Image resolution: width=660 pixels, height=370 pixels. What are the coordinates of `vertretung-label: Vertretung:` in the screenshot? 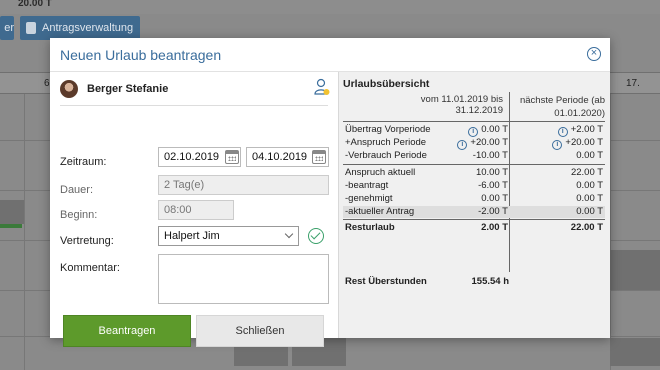 It's located at (87, 241).